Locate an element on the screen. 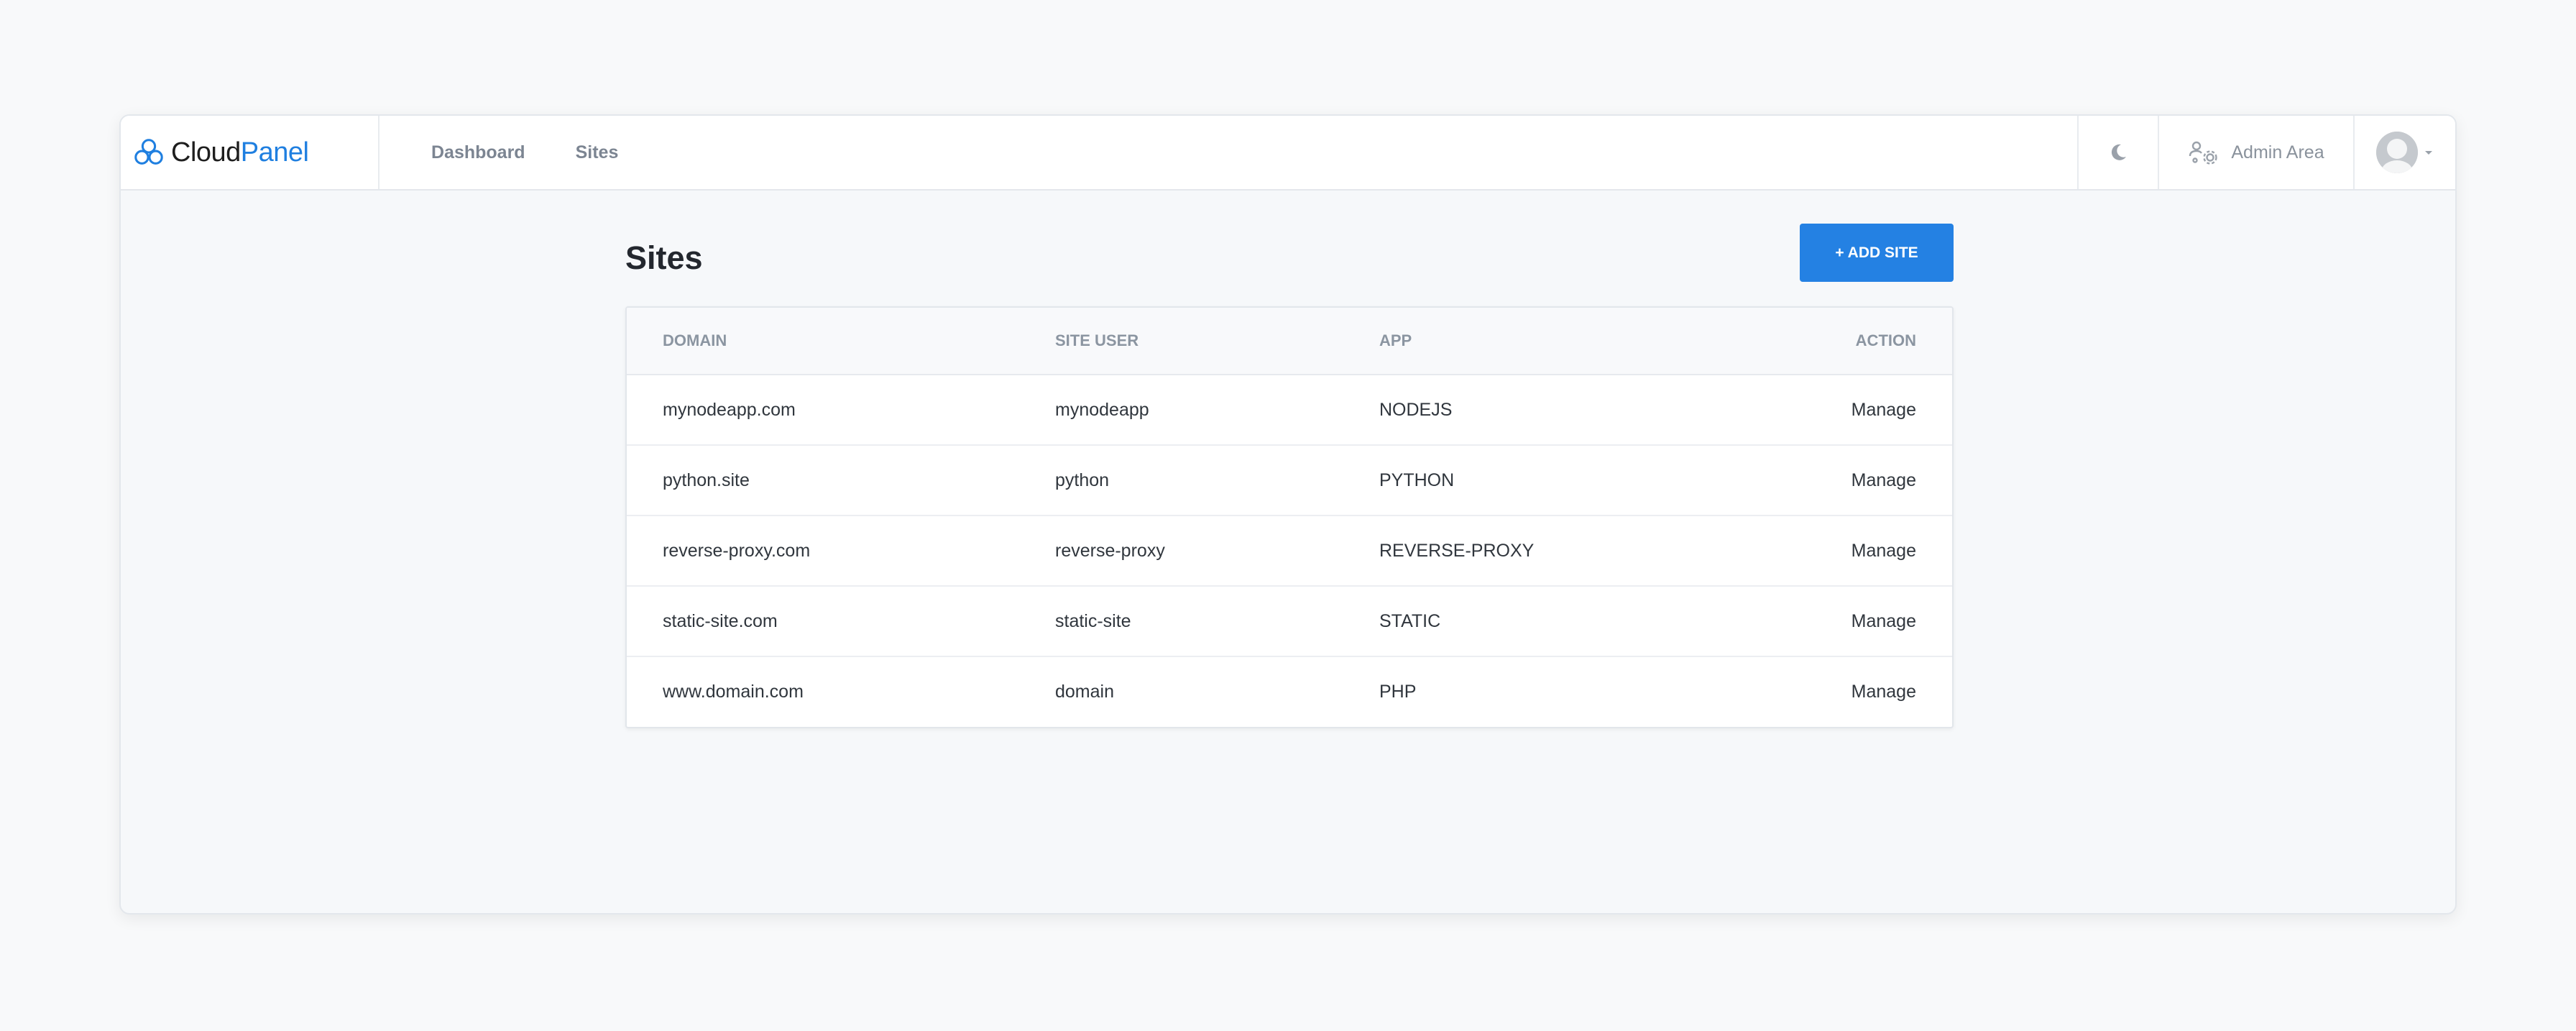 The image size is (2576, 1031). moon-icon is located at coordinates (2118, 152).